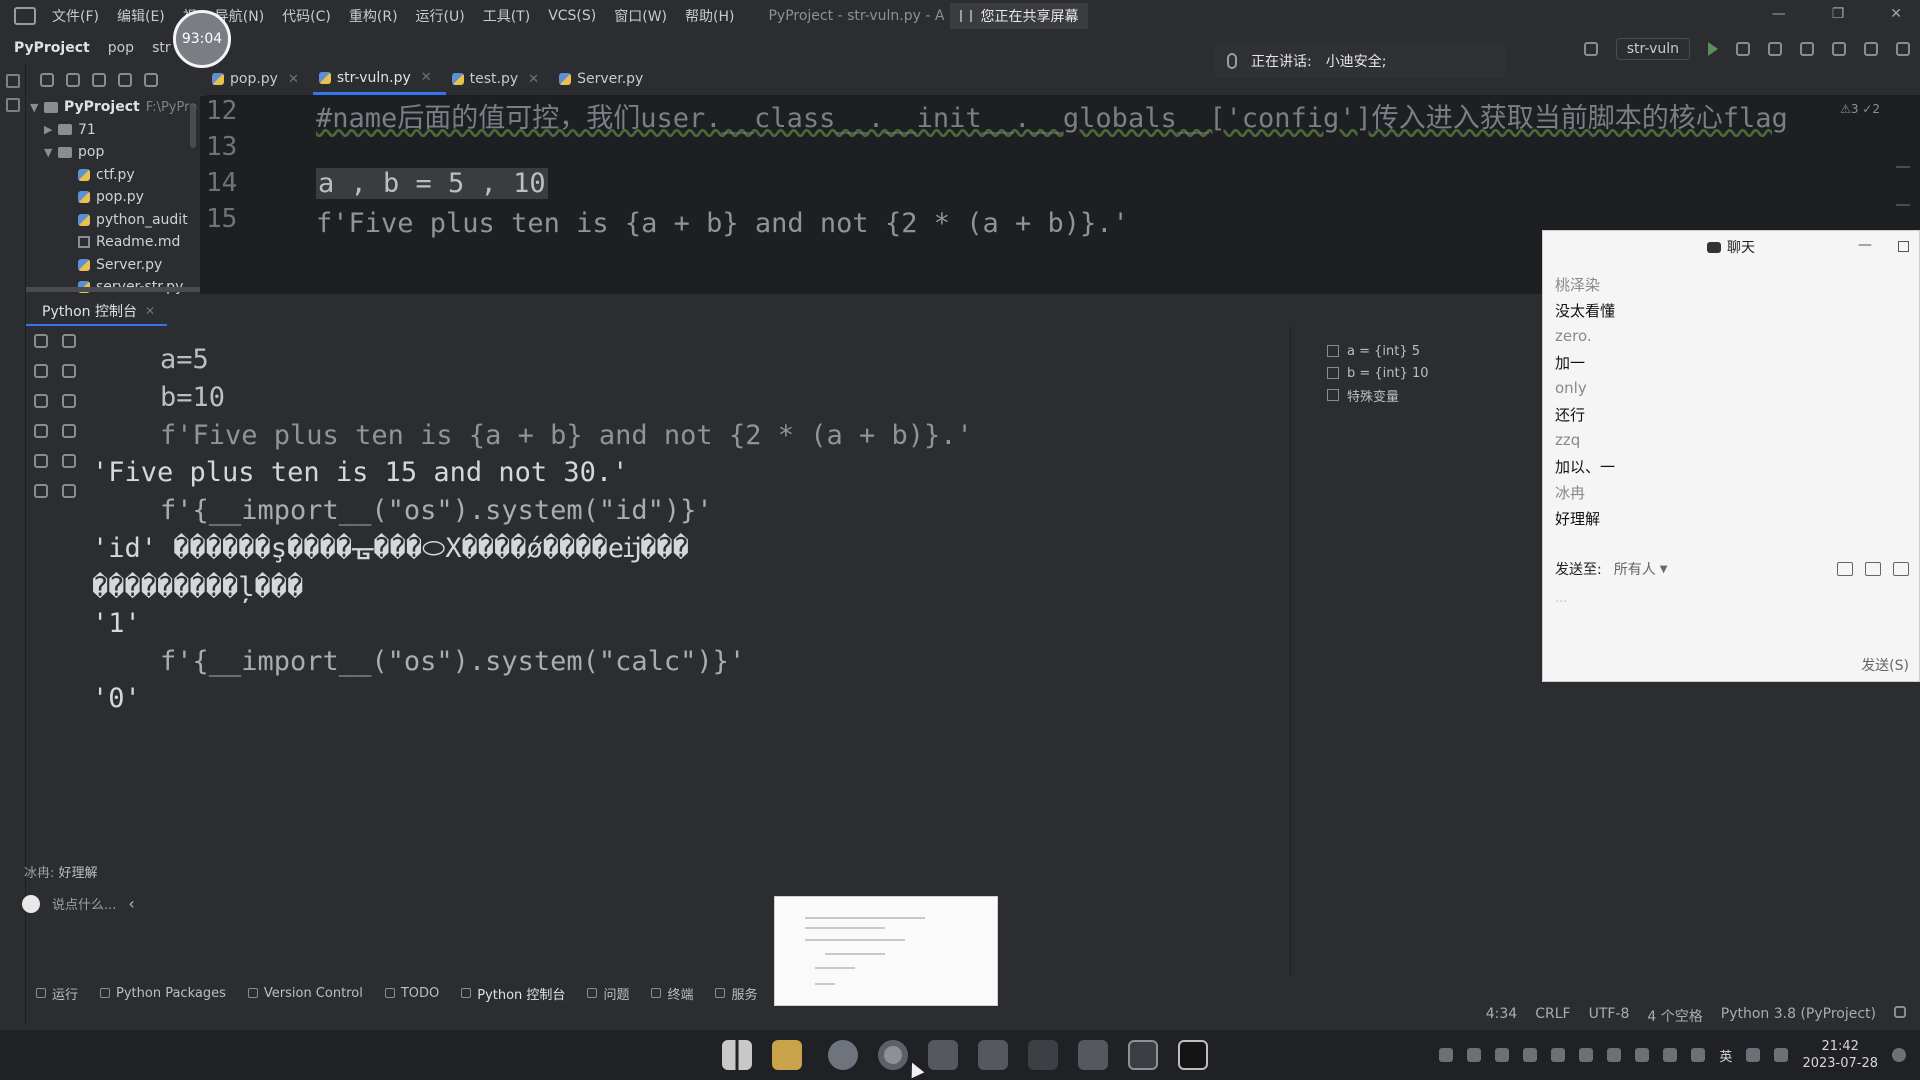  What do you see at coordinates (1415, 373) in the screenshot?
I see `variable-row: b = {int} 10` at bounding box center [1415, 373].